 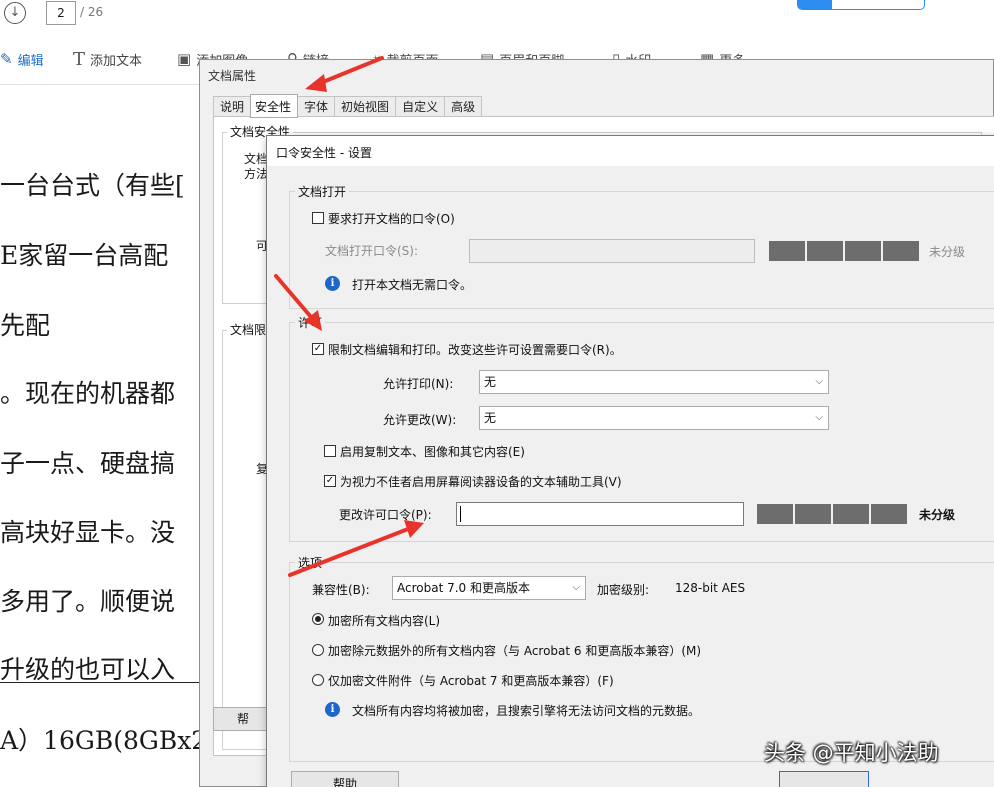 I want to click on tab-security: 安全性, so click(x=274, y=106).